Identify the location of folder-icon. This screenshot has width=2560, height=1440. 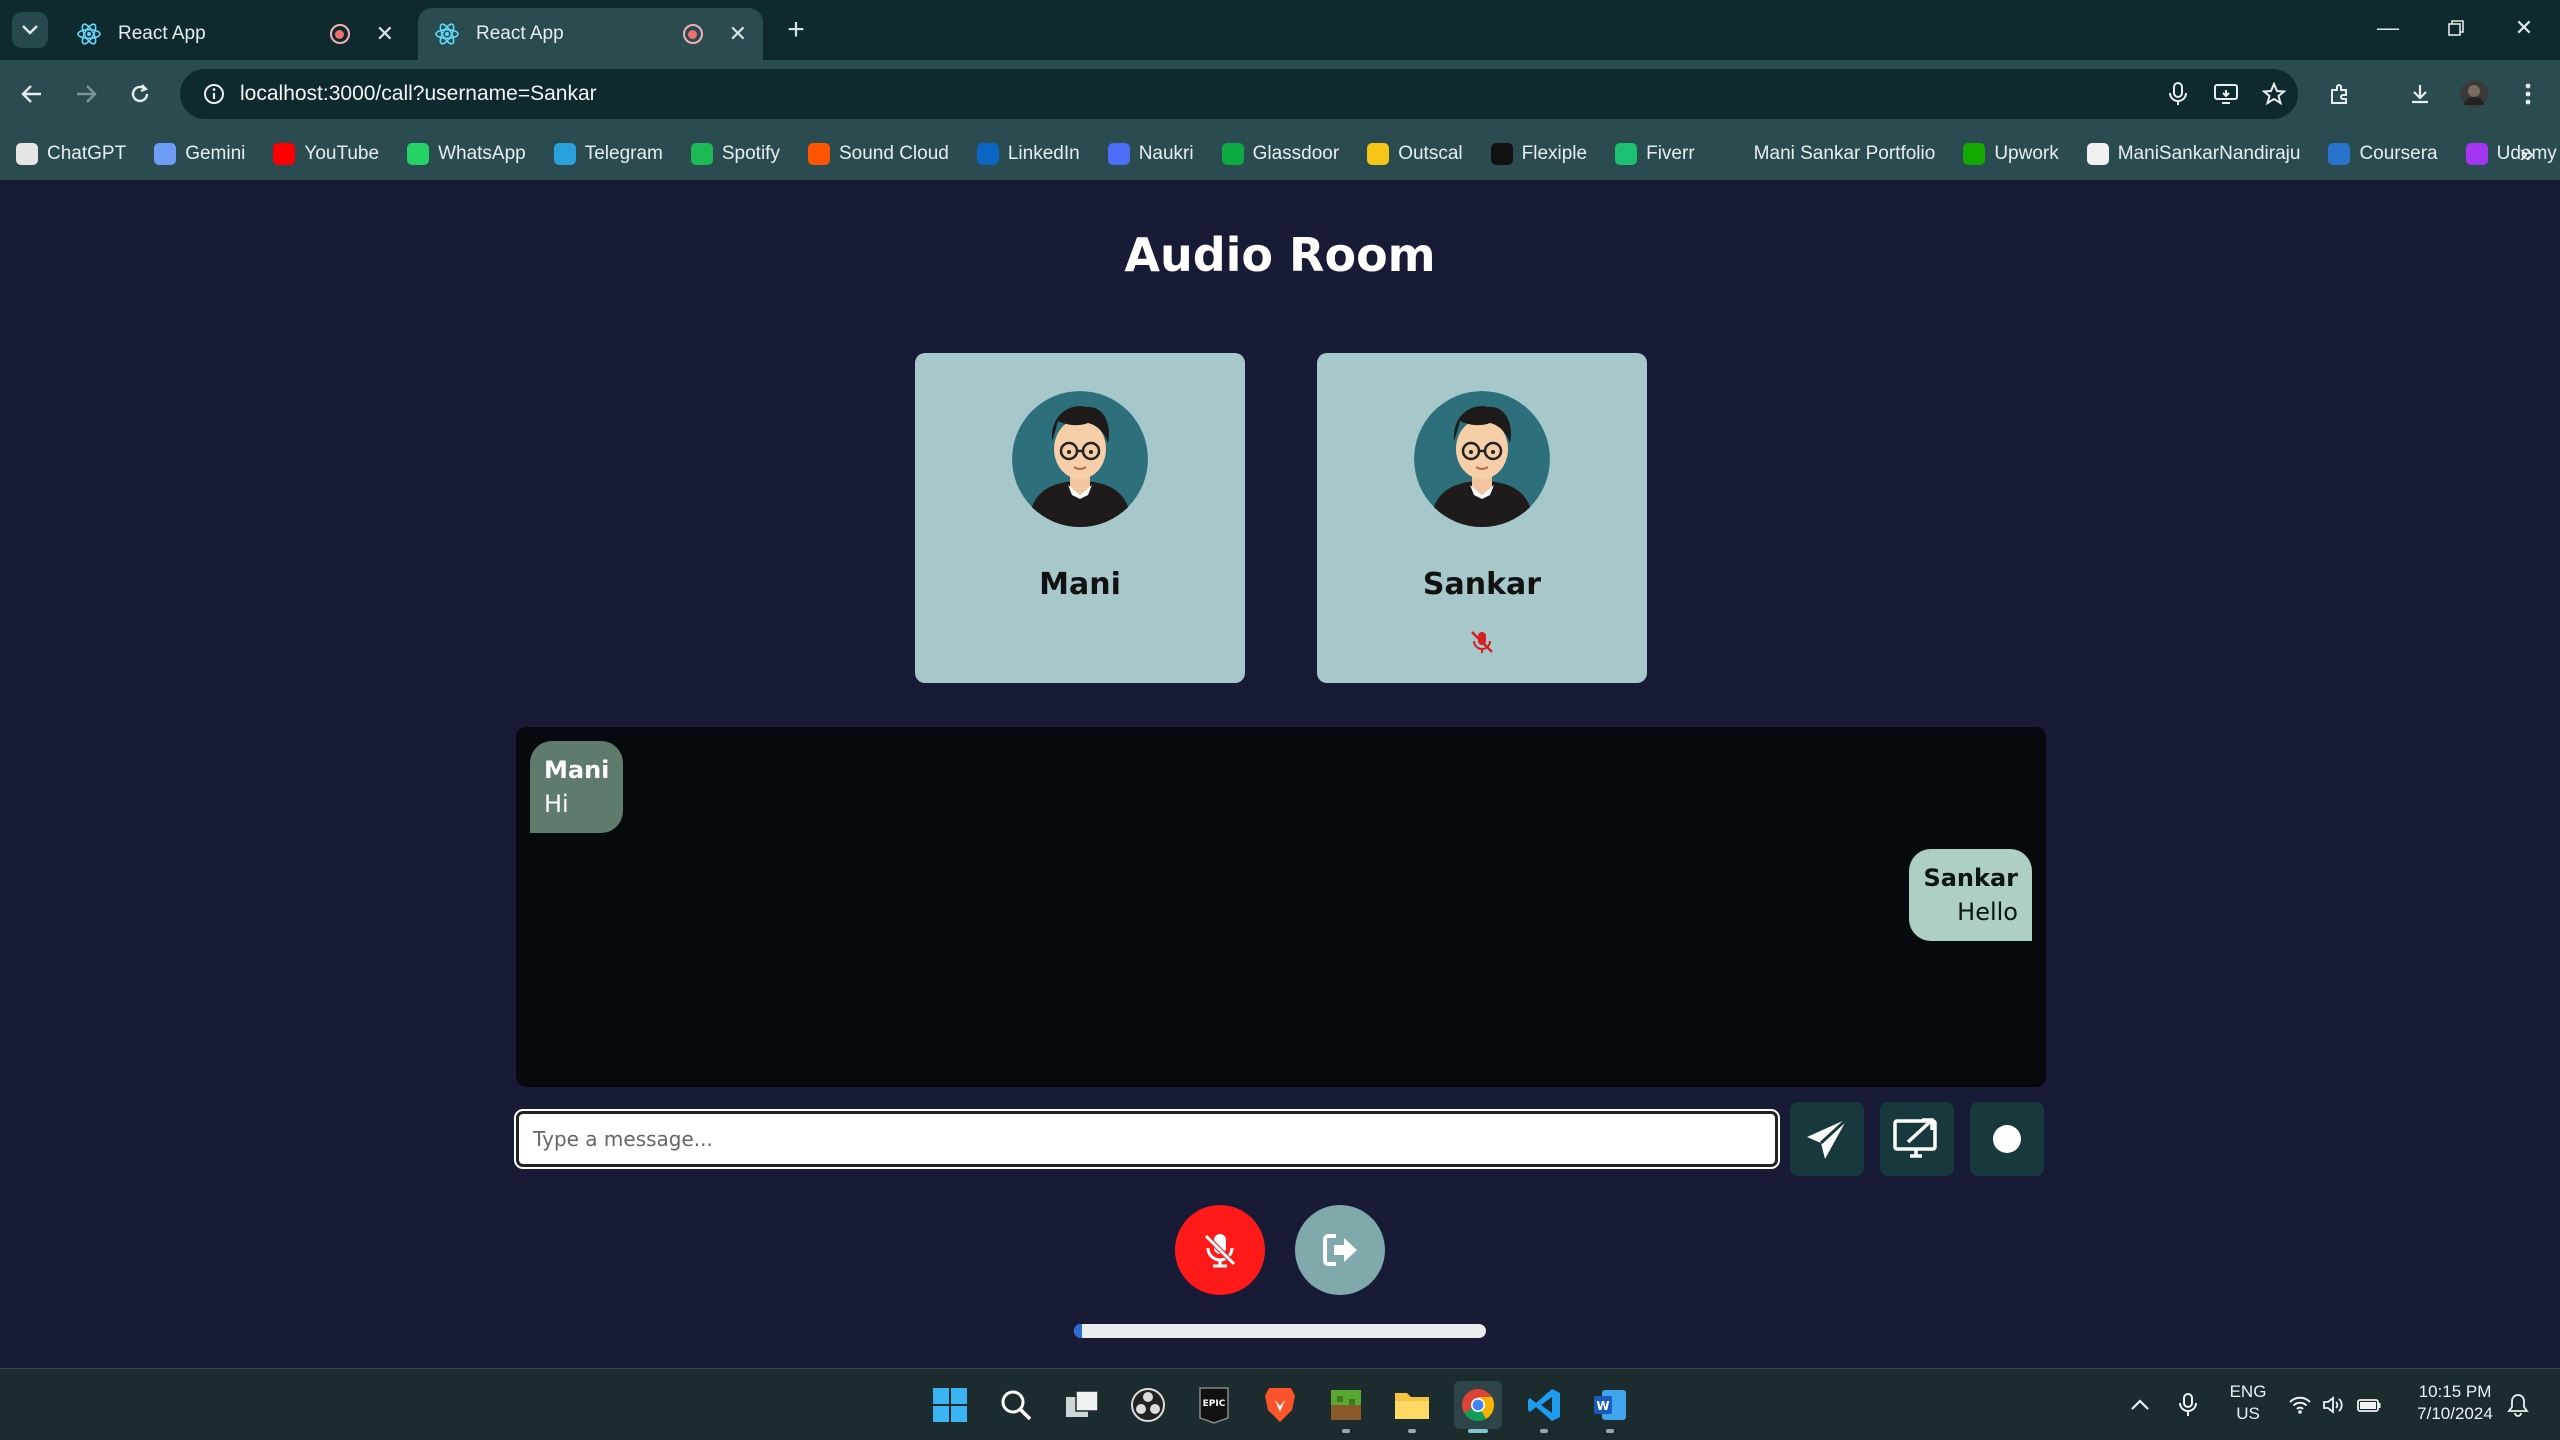
(1412, 1406).